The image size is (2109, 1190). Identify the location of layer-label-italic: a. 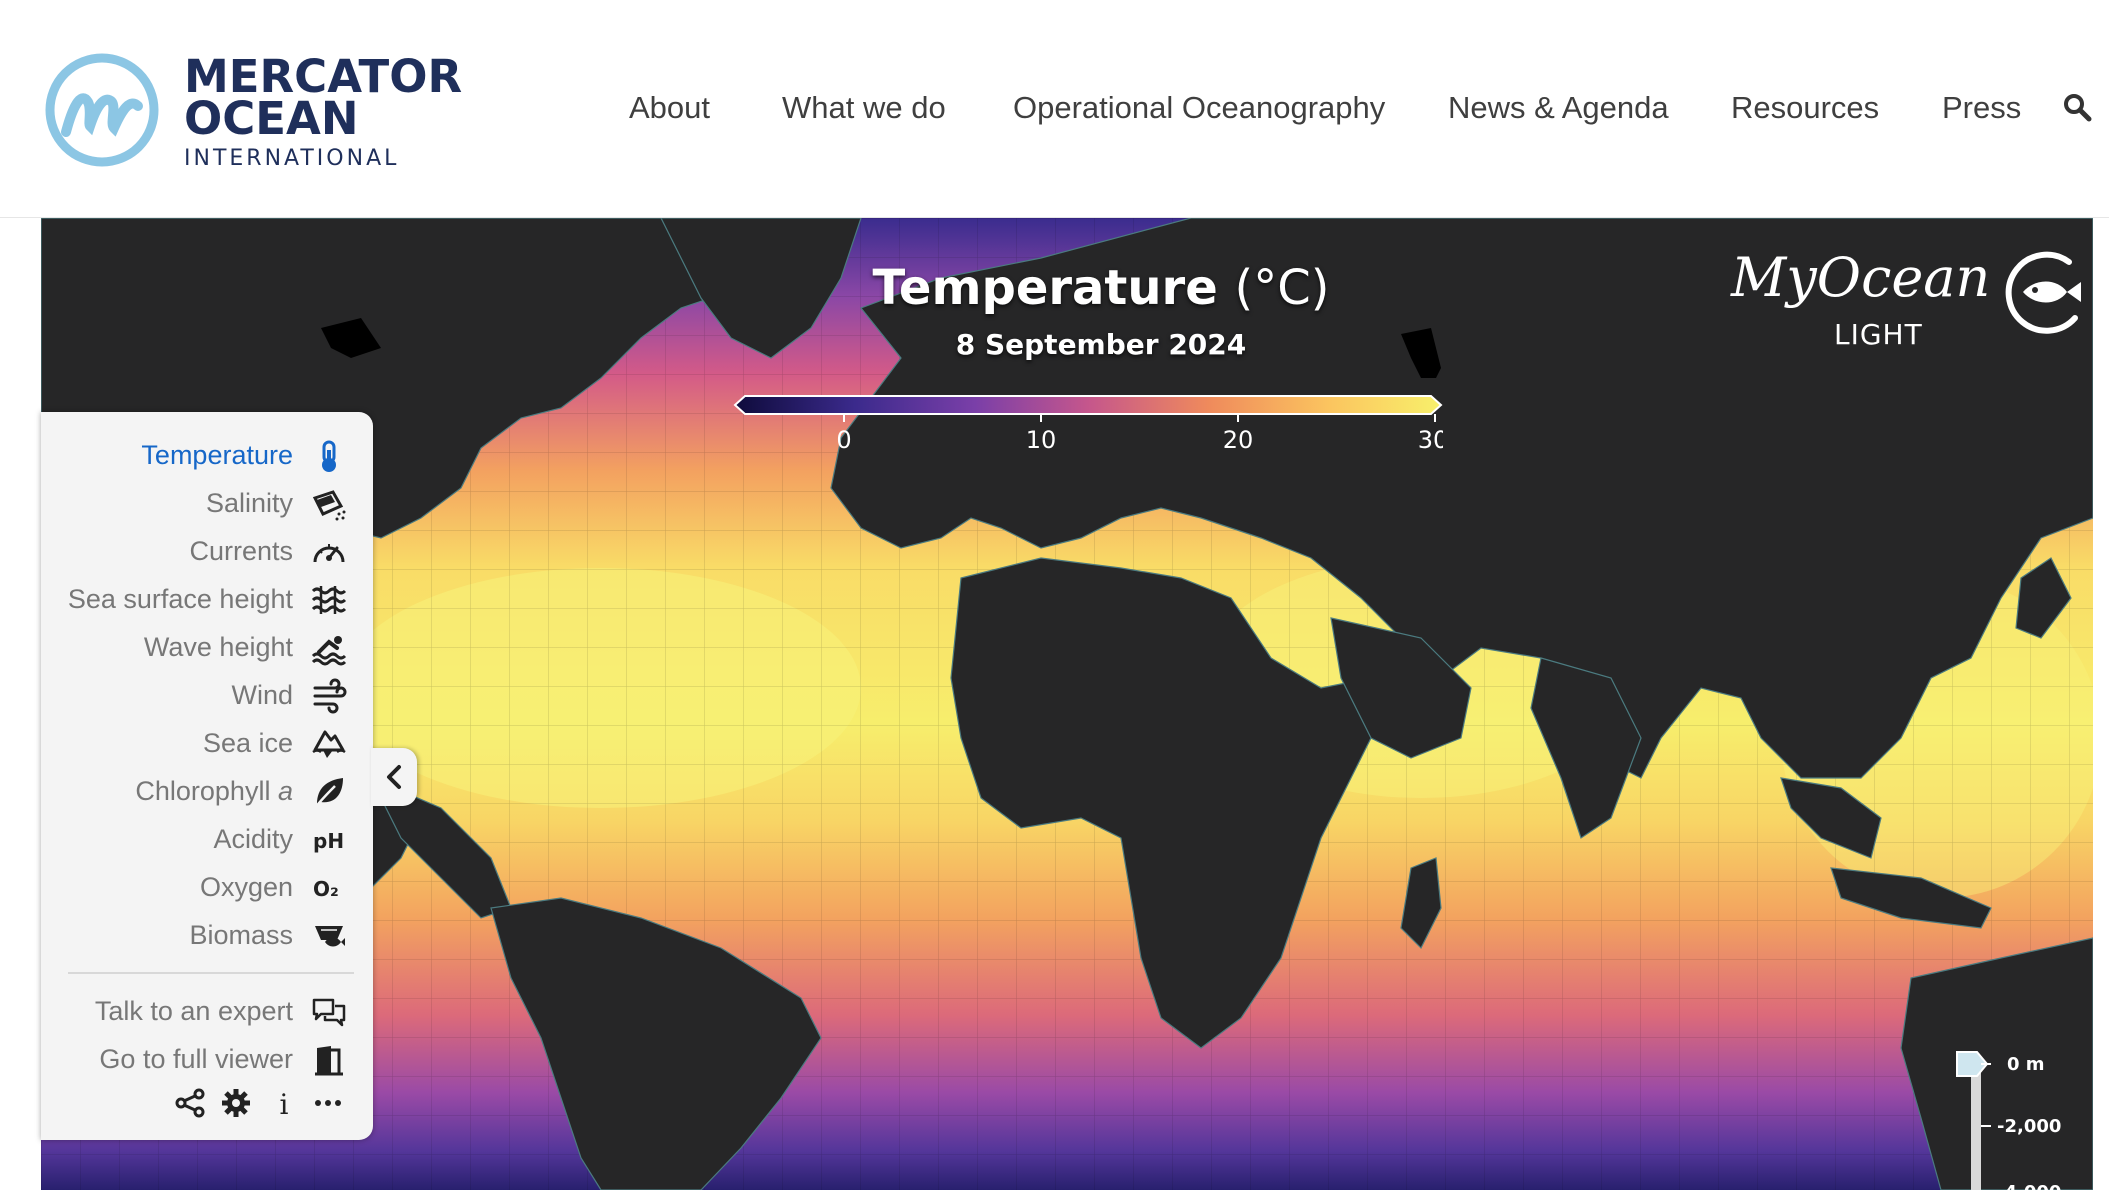
(285, 791).